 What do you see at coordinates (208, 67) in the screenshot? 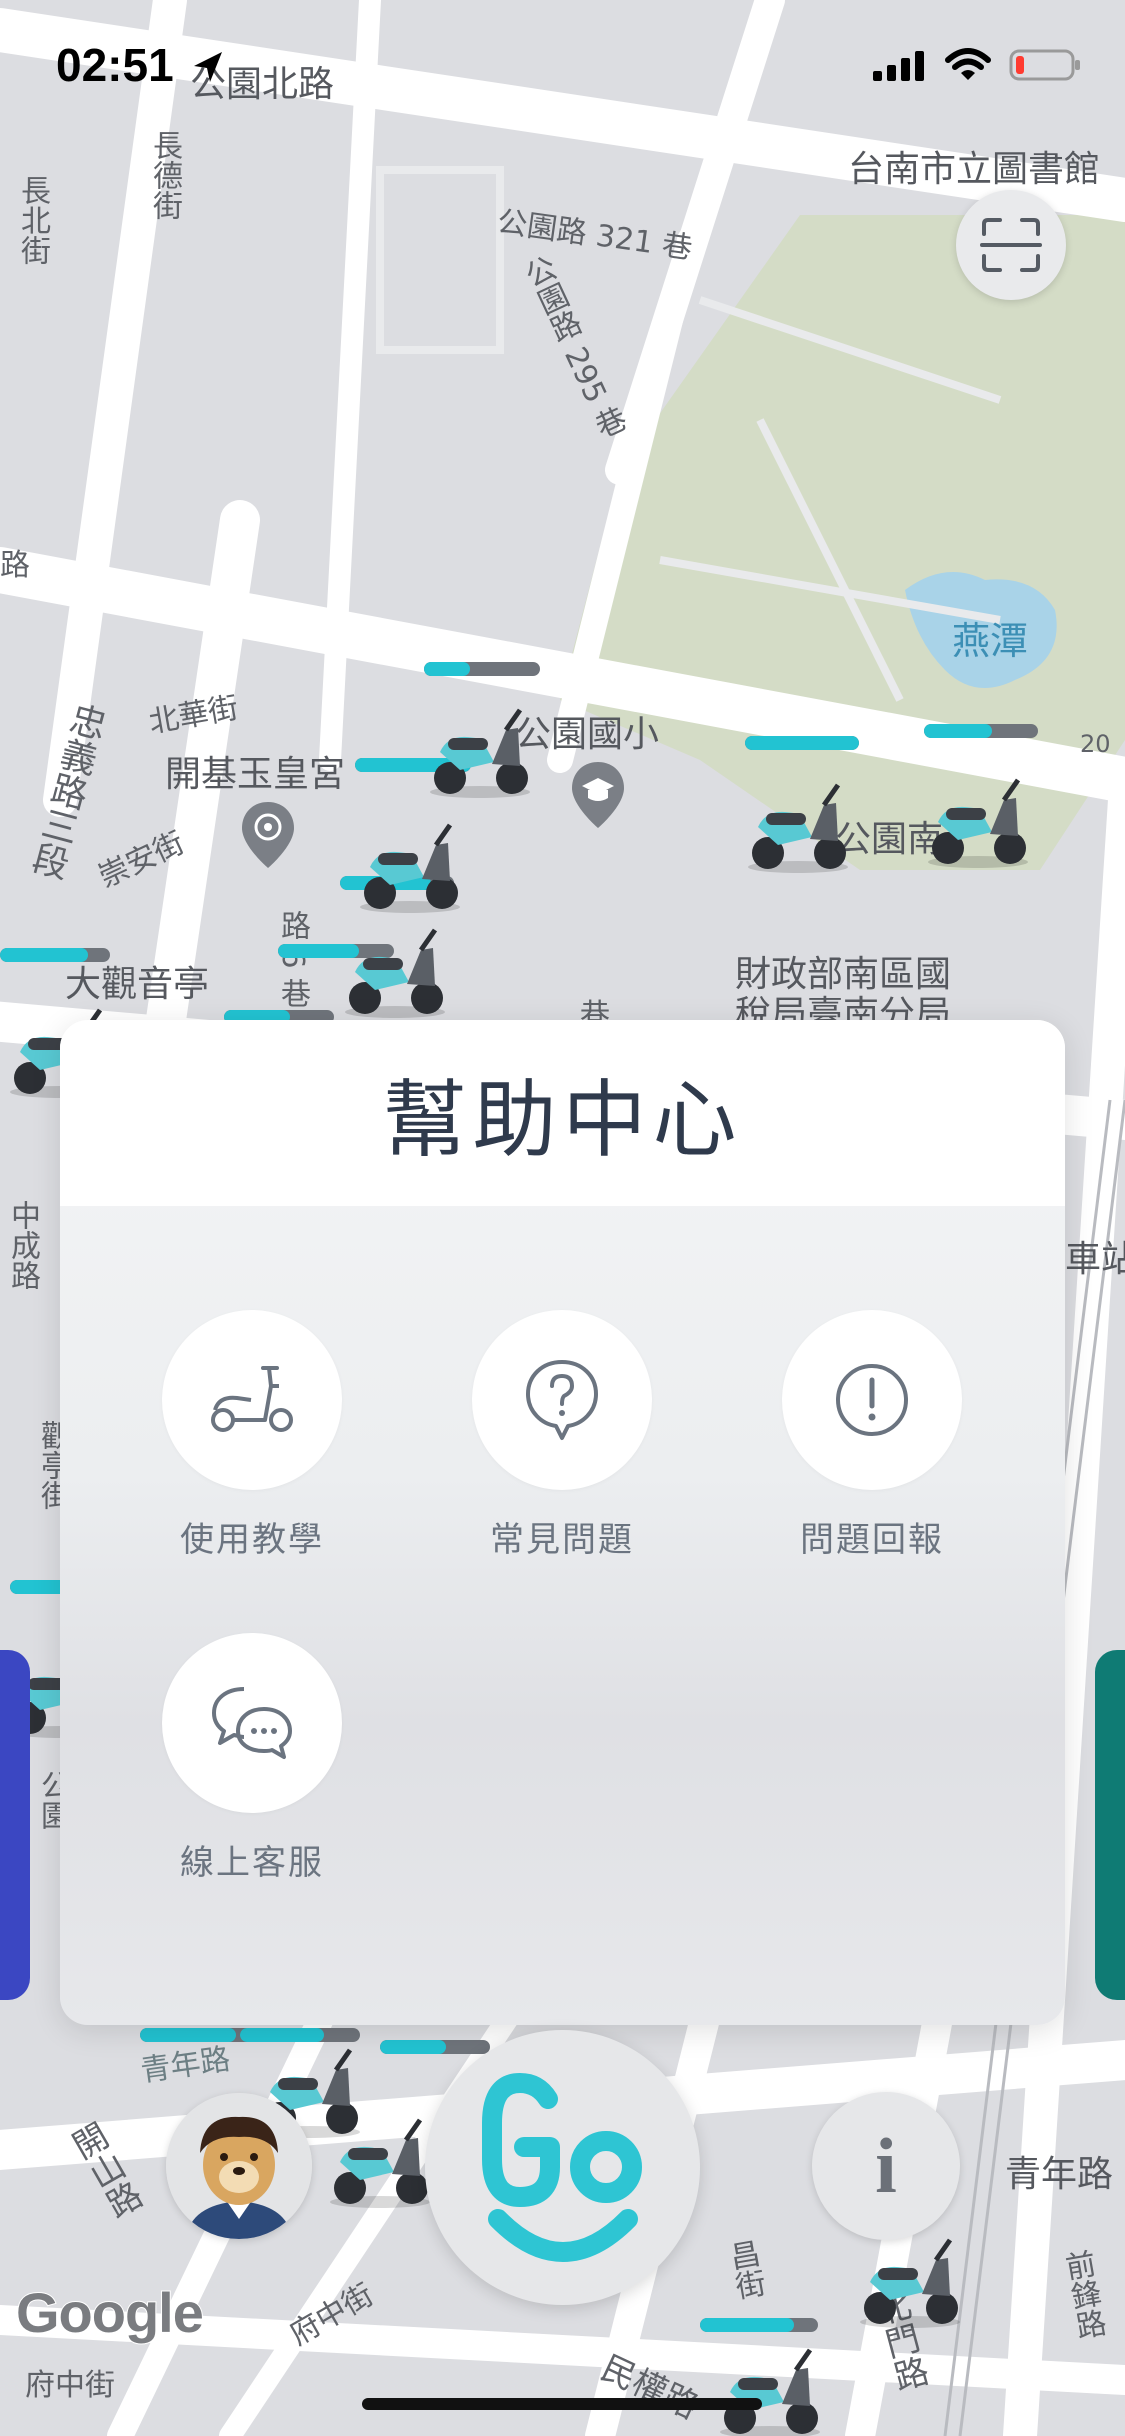
I see `location-arrow-icon` at bounding box center [208, 67].